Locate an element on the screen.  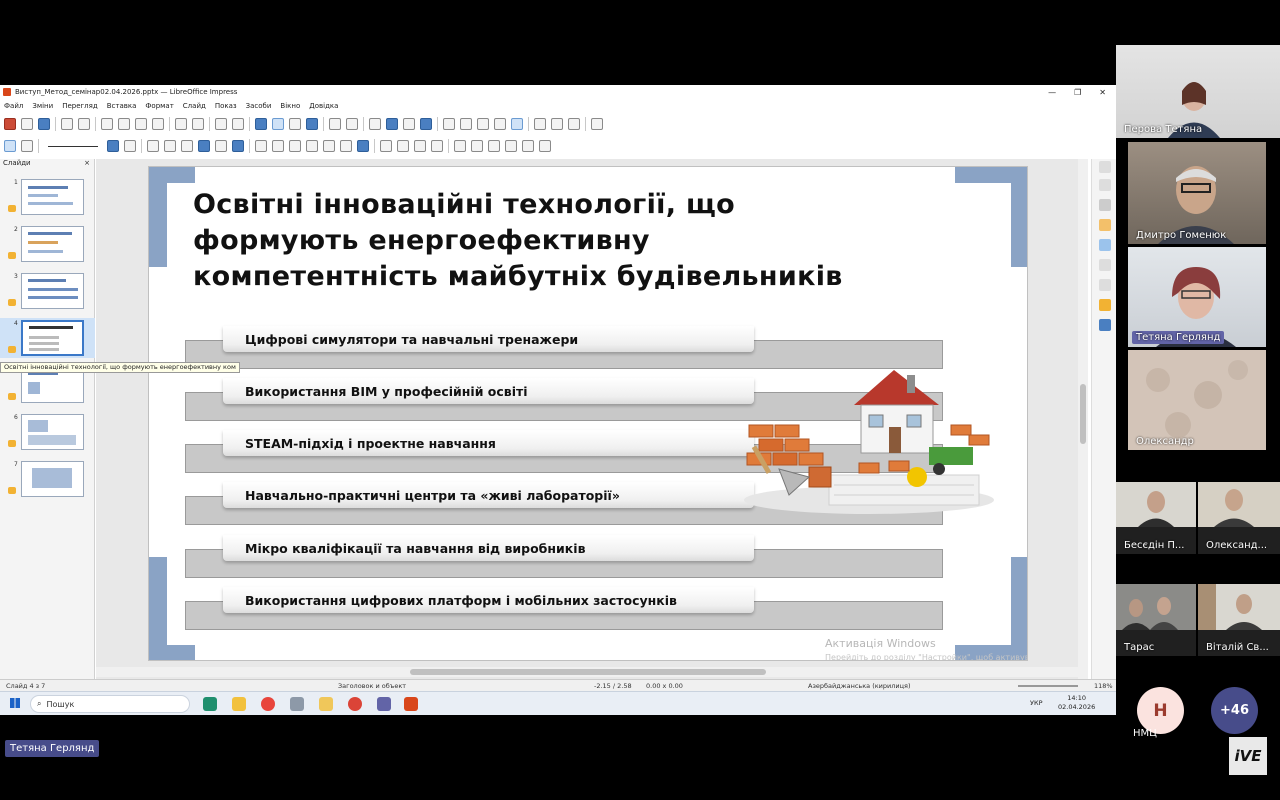
horizontal-scrollbar is located at coordinates (591, 672).